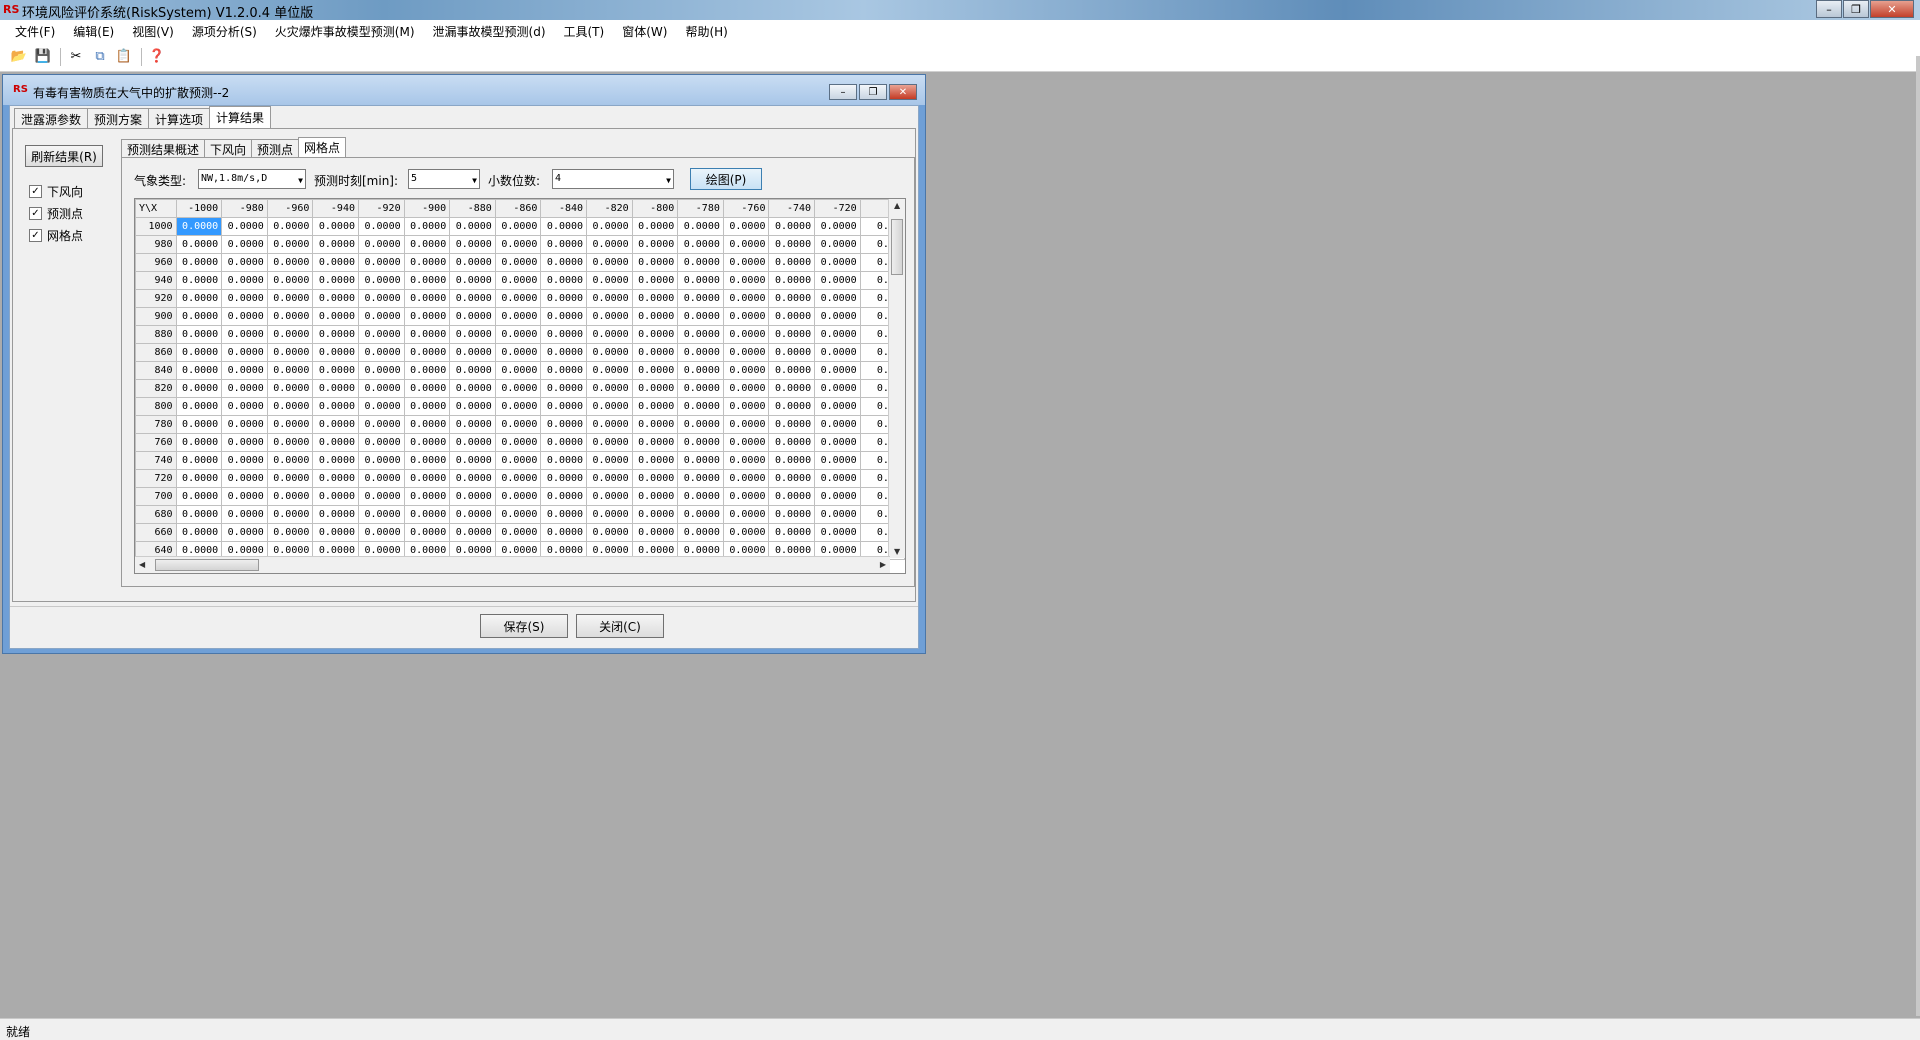  I want to click on vertical-scrollbar: ▲ ▼, so click(896, 378).